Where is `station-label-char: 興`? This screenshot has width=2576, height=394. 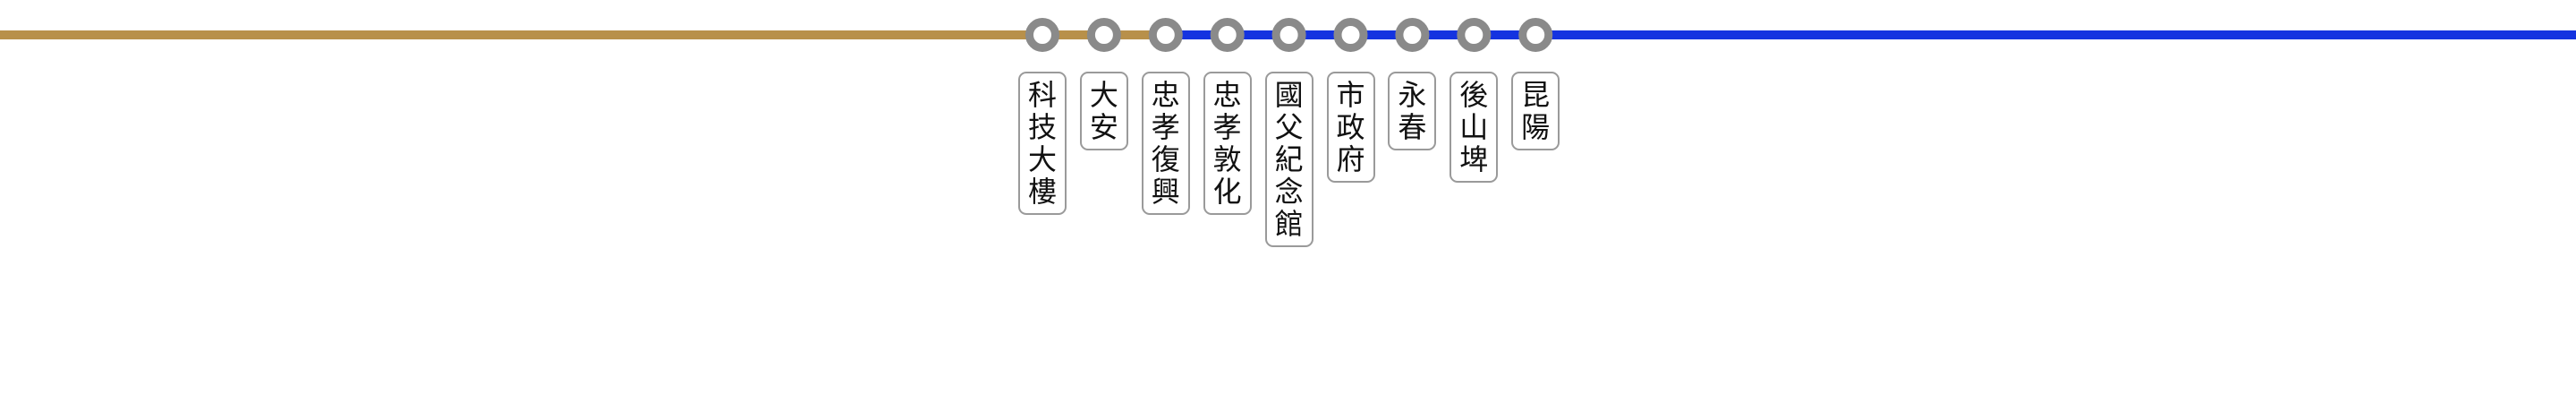
station-label-char: 興 is located at coordinates (1165, 192).